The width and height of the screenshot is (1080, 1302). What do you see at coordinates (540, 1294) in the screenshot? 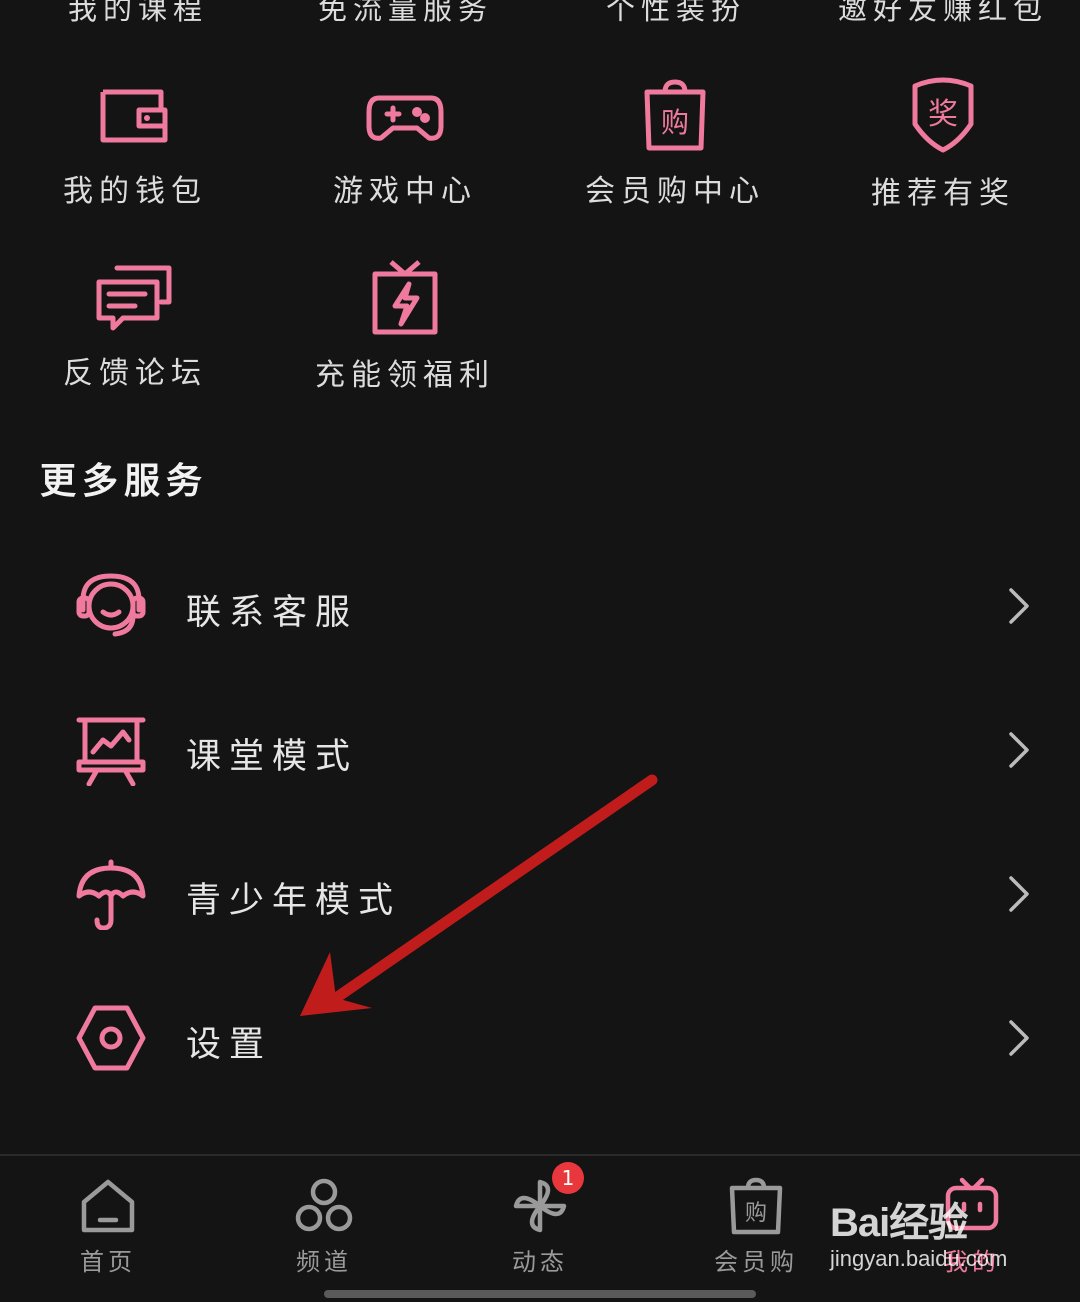
I see `home-indicator` at bounding box center [540, 1294].